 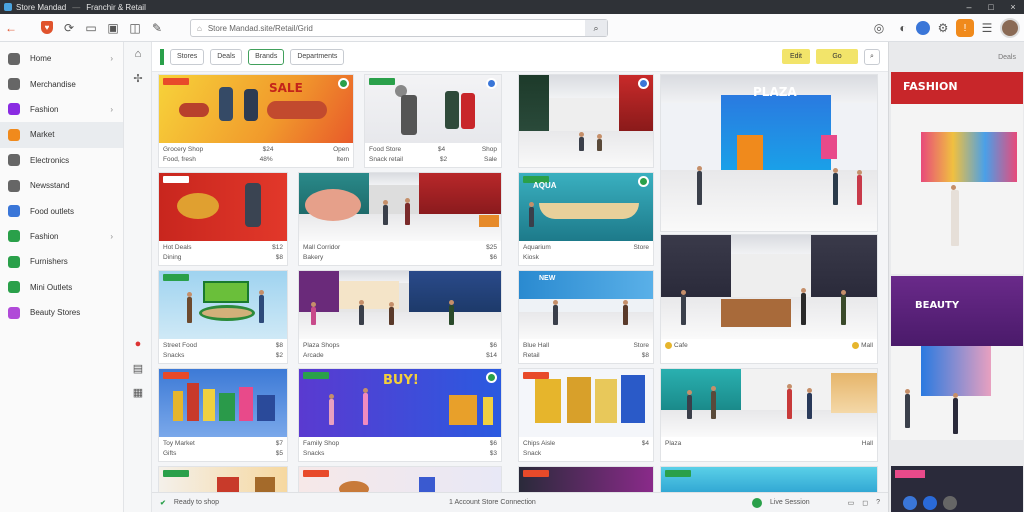 What do you see at coordinates (61, 135) in the screenshot?
I see `sidebar-item-market: Market` at bounding box center [61, 135].